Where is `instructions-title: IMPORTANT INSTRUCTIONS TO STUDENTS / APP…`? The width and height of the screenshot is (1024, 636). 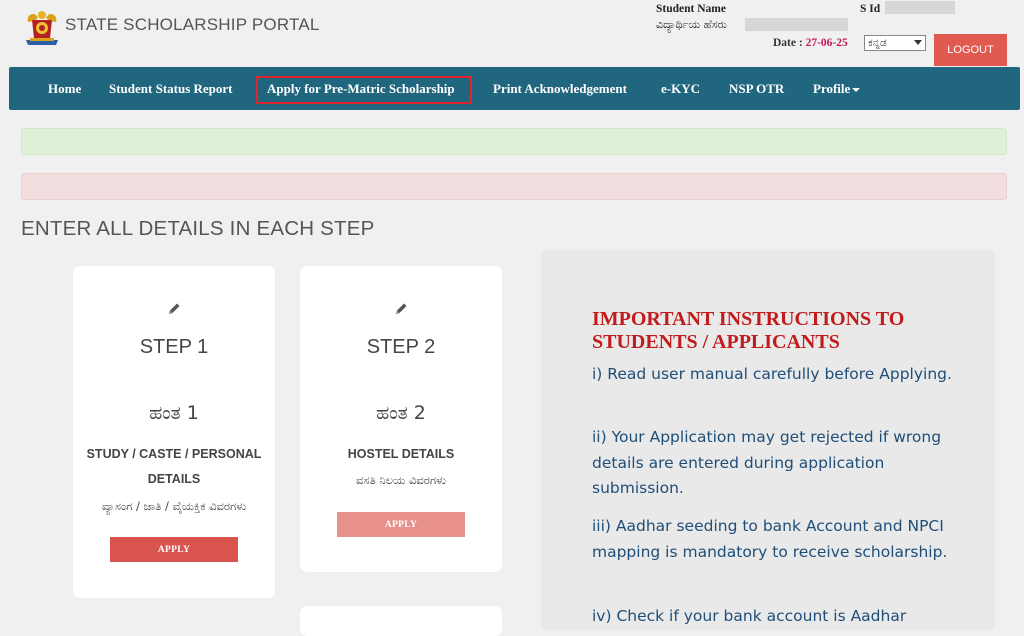
instructions-title: IMPORTANT INSTRUCTIONS TO STUDENTS / APP… is located at coordinates (748, 330).